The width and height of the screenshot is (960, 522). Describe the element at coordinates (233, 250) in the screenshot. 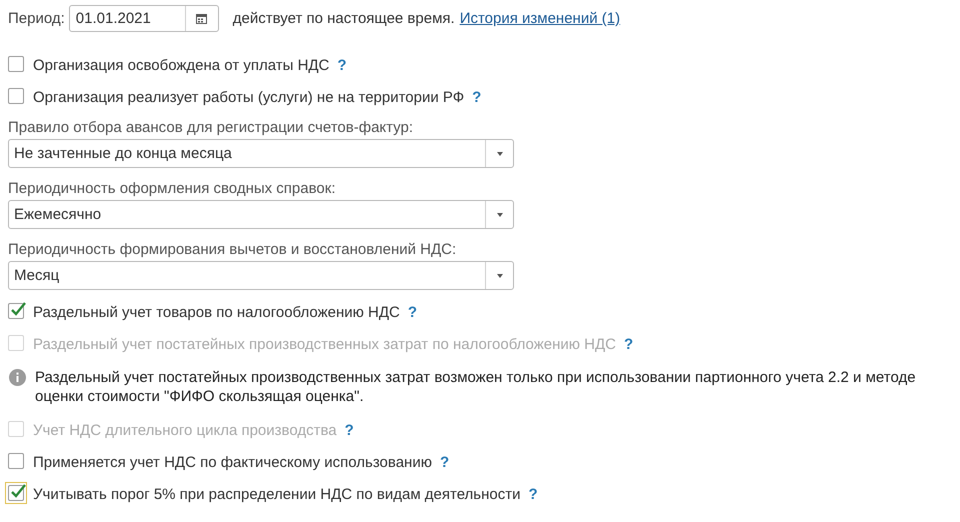

I see `field-label: Периодичность формирования вычетов и восстановлений НДС:` at that location.